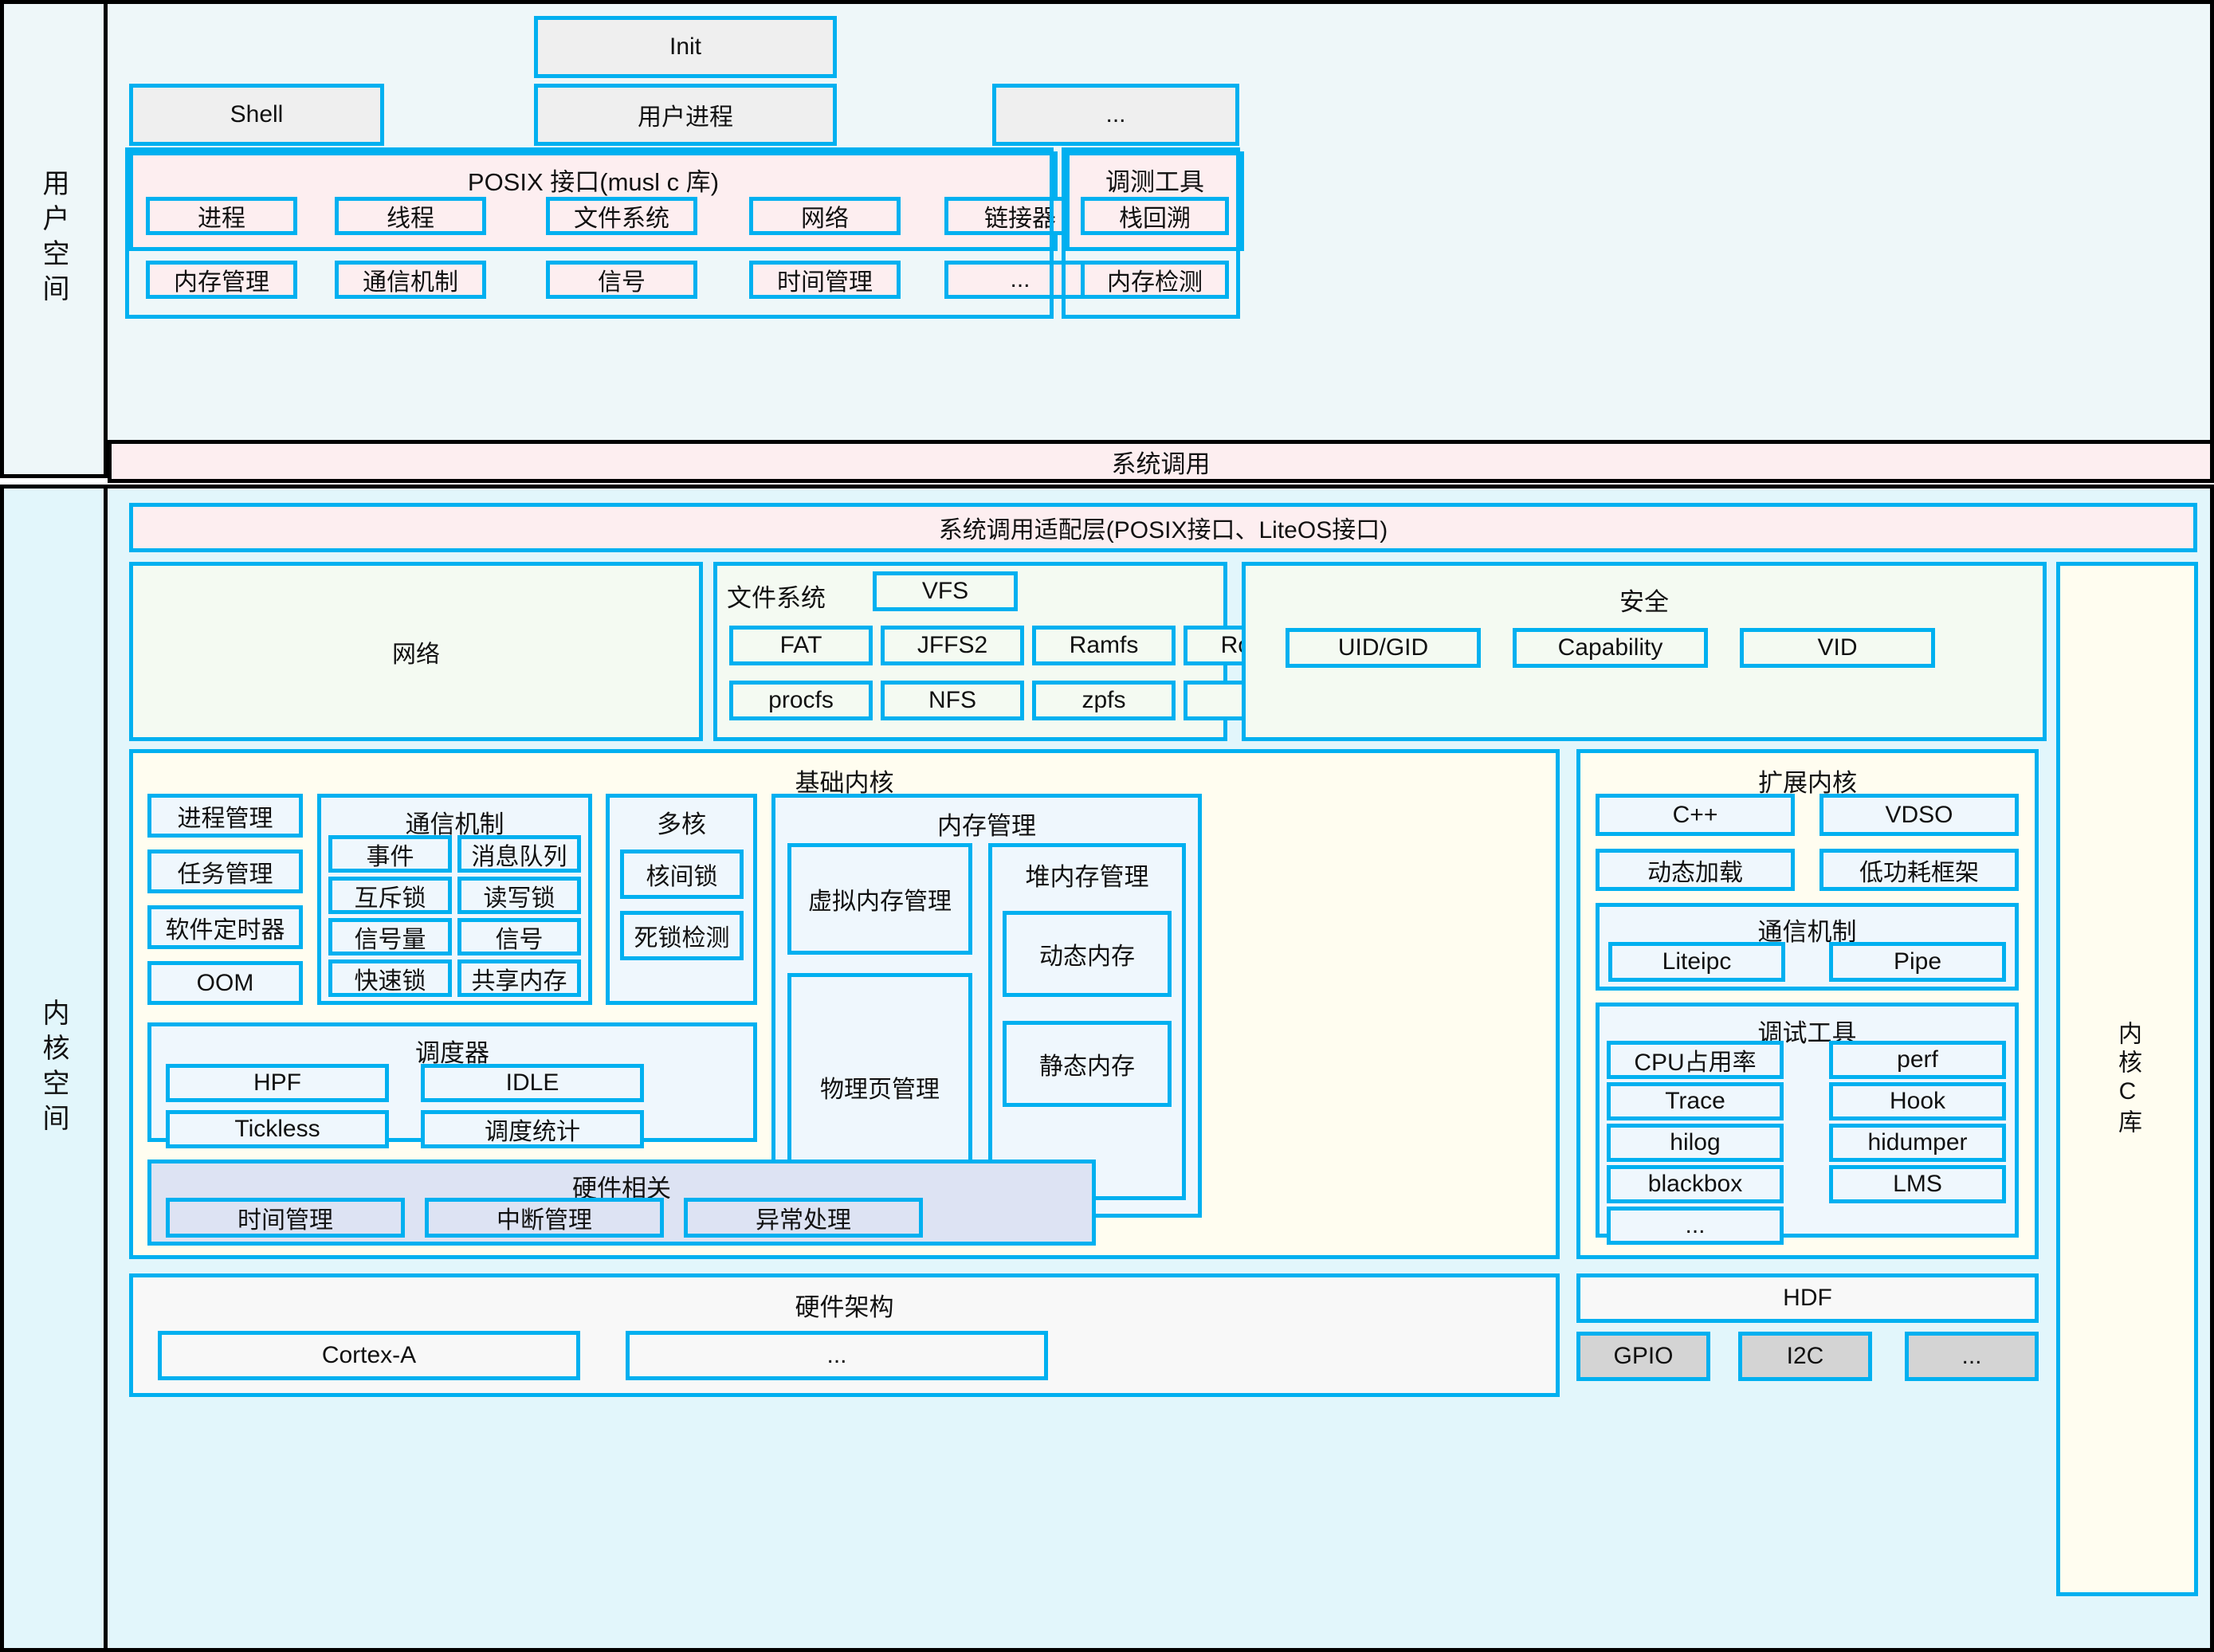 The height and width of the screenshot is (1652, 2214). I want to click on filesystem-procfs: procfs, so click(801, 700).